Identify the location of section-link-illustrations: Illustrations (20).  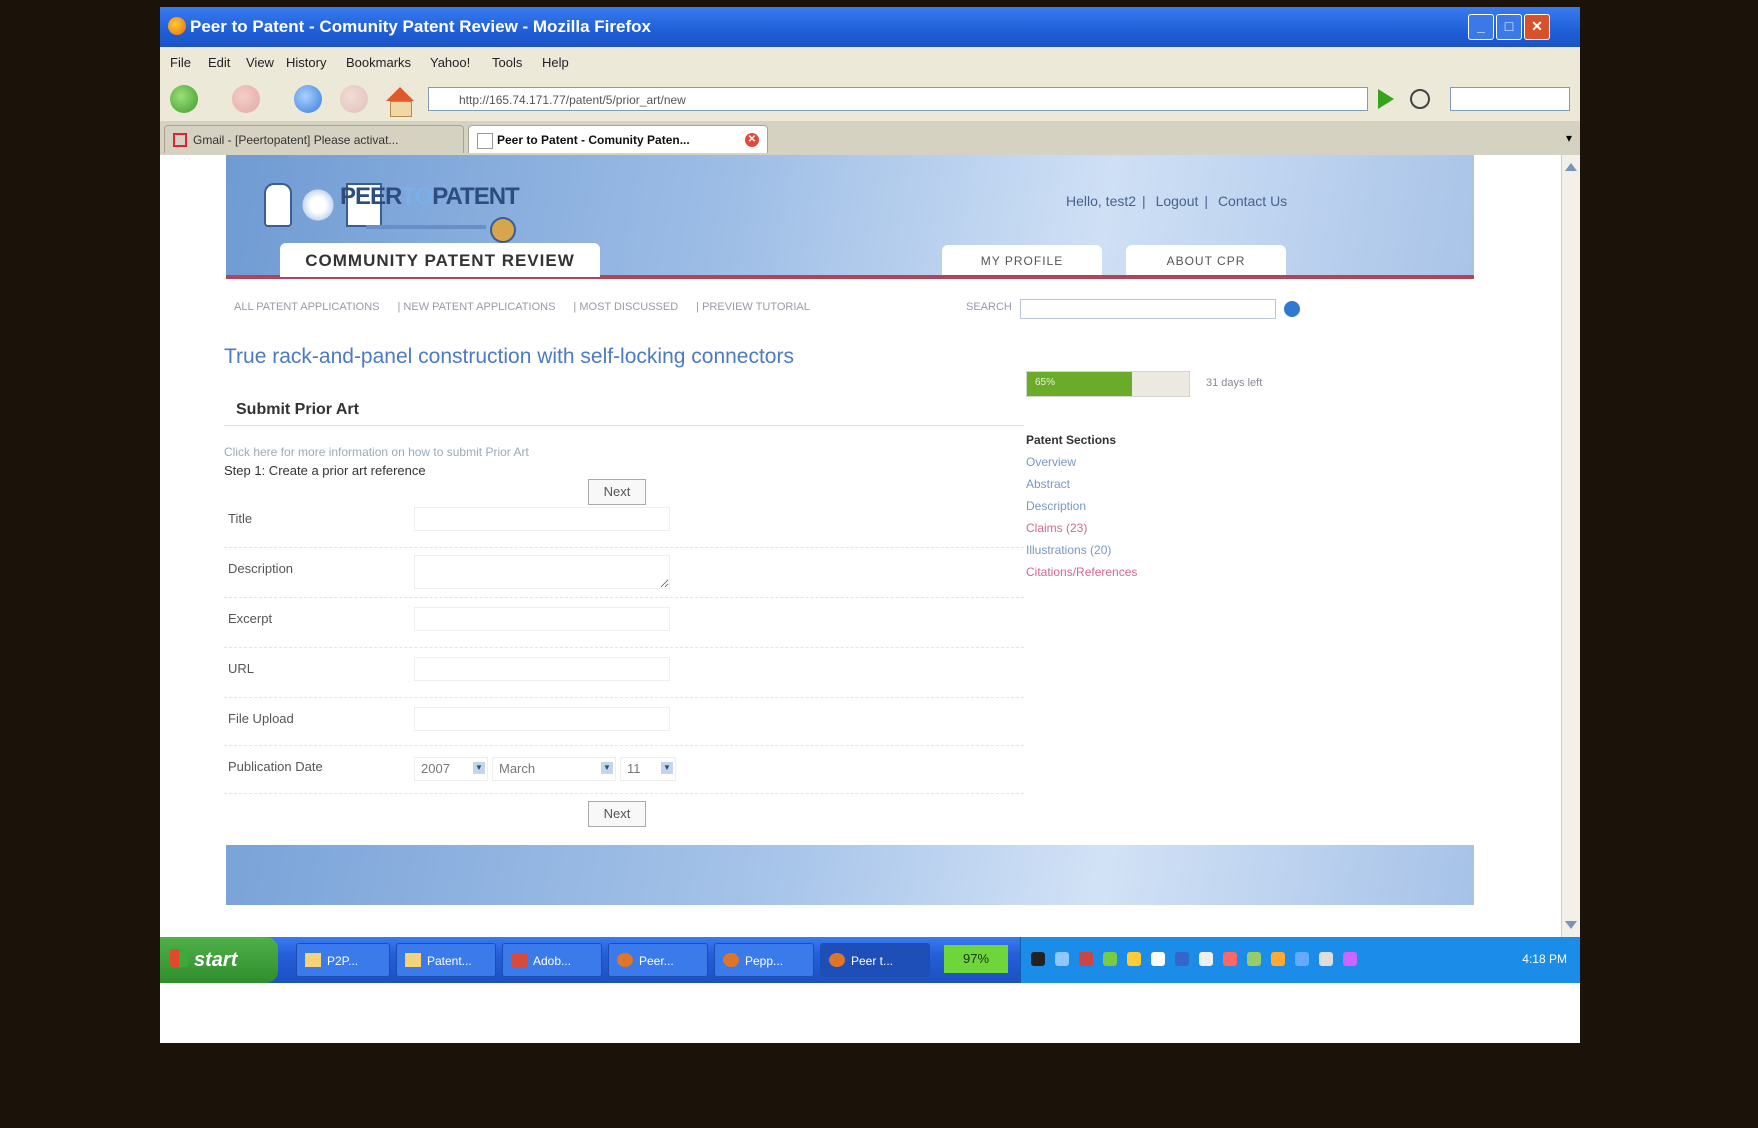
(1068, 550).